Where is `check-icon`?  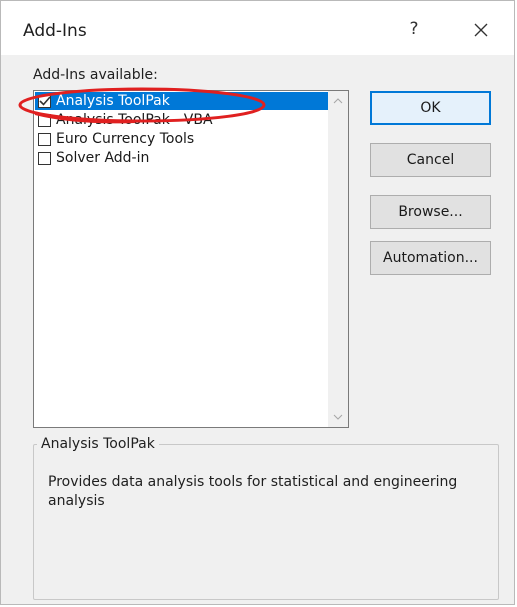
check-icon is located at coordinates (45, 100).